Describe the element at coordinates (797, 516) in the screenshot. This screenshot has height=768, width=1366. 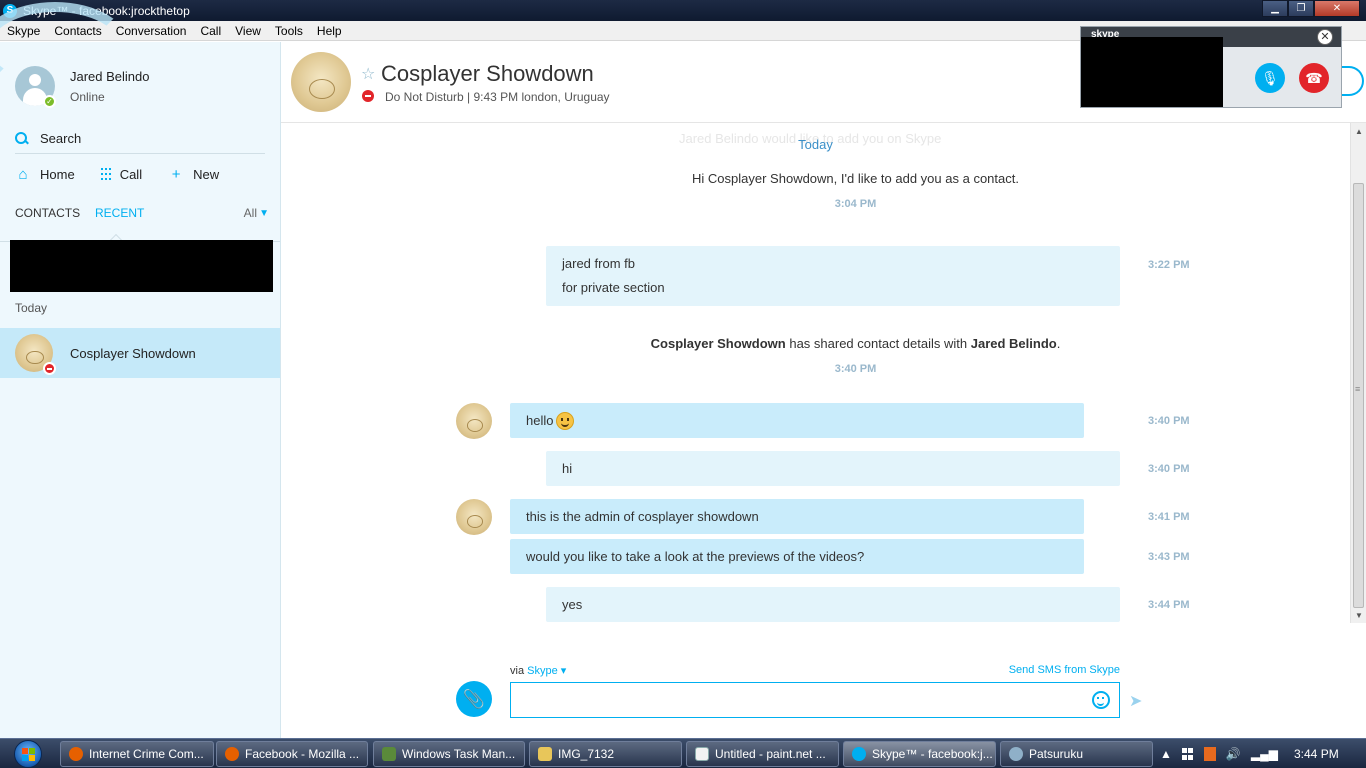
I see `message-bubble-incoming: this is the admin of cosplayer showdown` at that location.